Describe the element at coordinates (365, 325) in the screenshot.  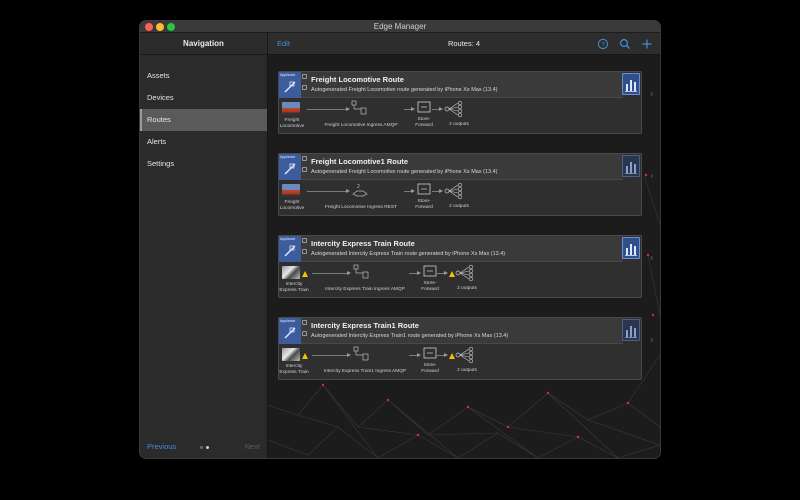
I see `route-title: Intercity Express Train1 Route` at that location.